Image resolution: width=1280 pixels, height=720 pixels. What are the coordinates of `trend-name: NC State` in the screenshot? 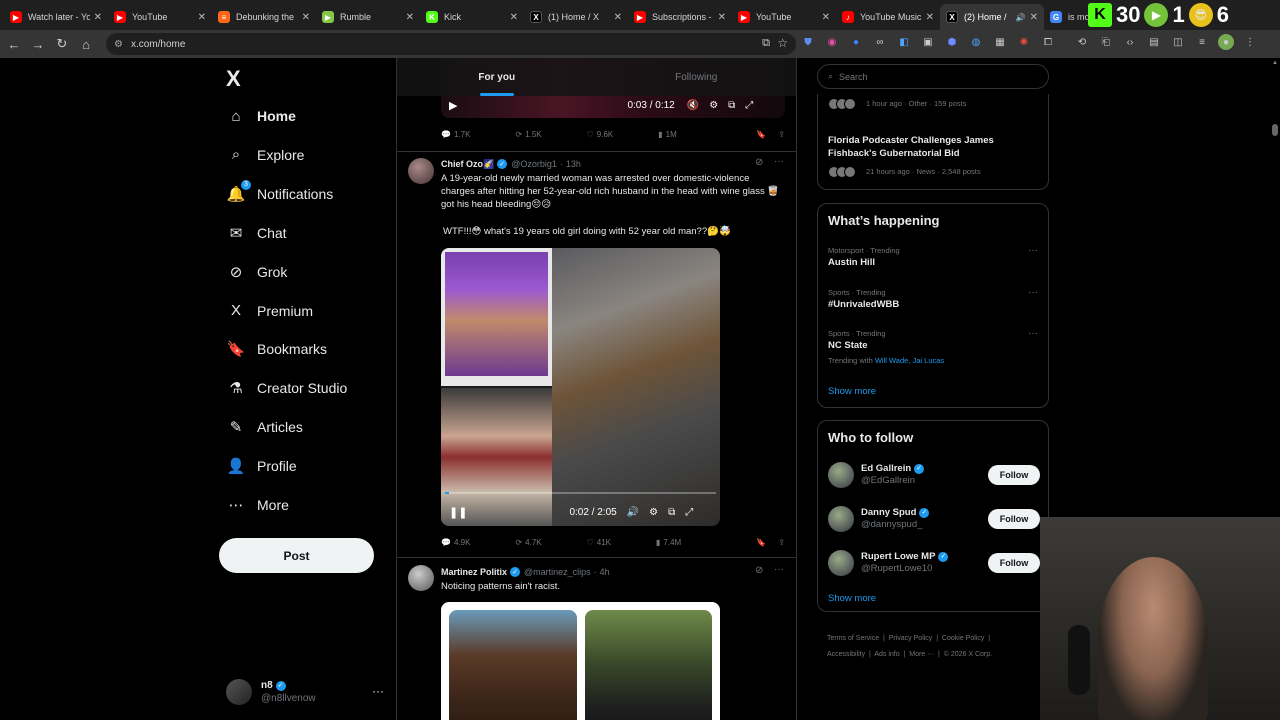 It's located at (848, 345).